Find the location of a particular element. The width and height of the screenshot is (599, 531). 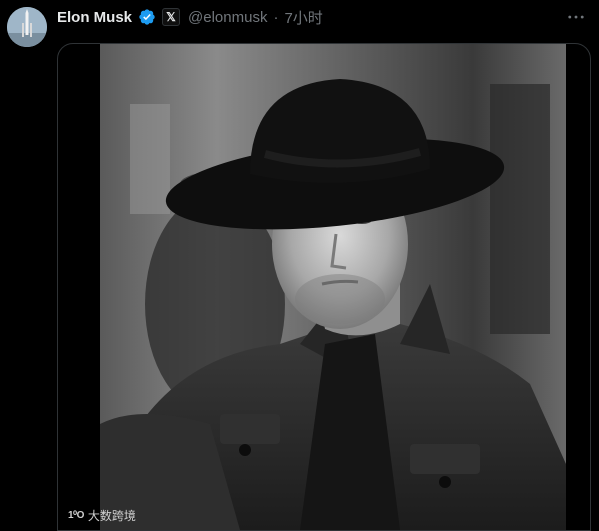

more-options-button is located at coordinates (576, 17).